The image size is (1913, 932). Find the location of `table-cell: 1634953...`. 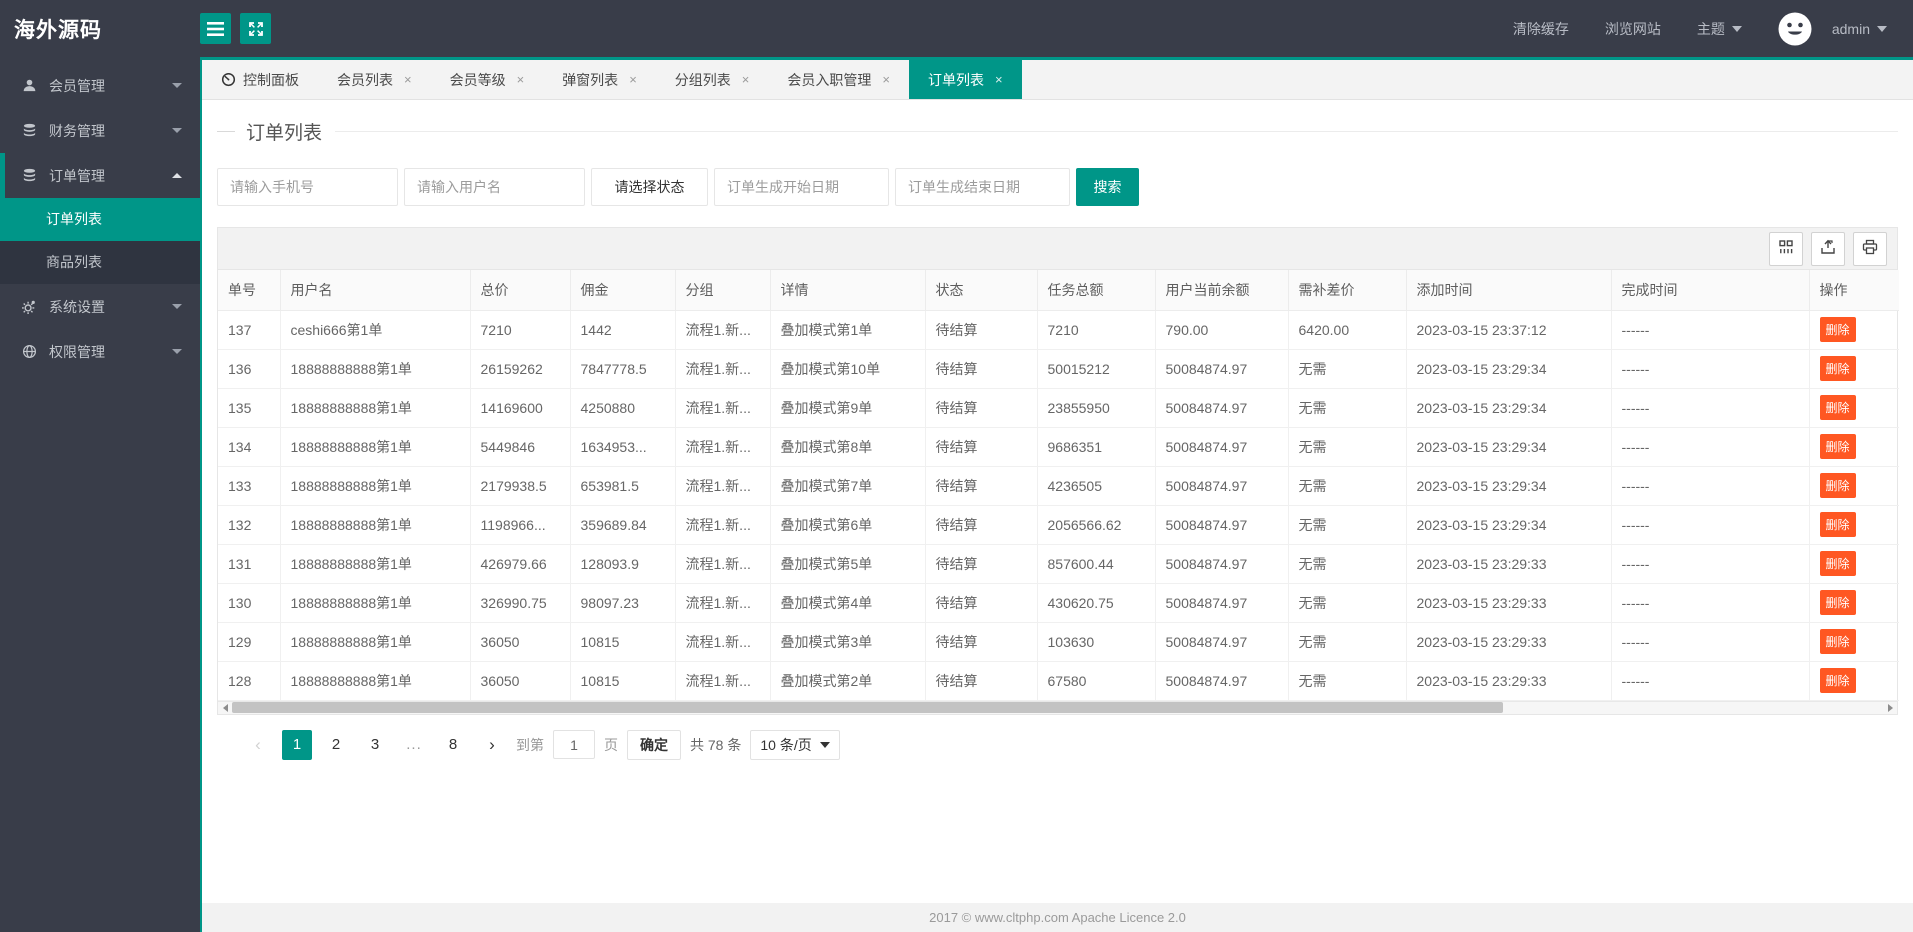

table-cell: 1634953... is located at coordinates (622, 446).